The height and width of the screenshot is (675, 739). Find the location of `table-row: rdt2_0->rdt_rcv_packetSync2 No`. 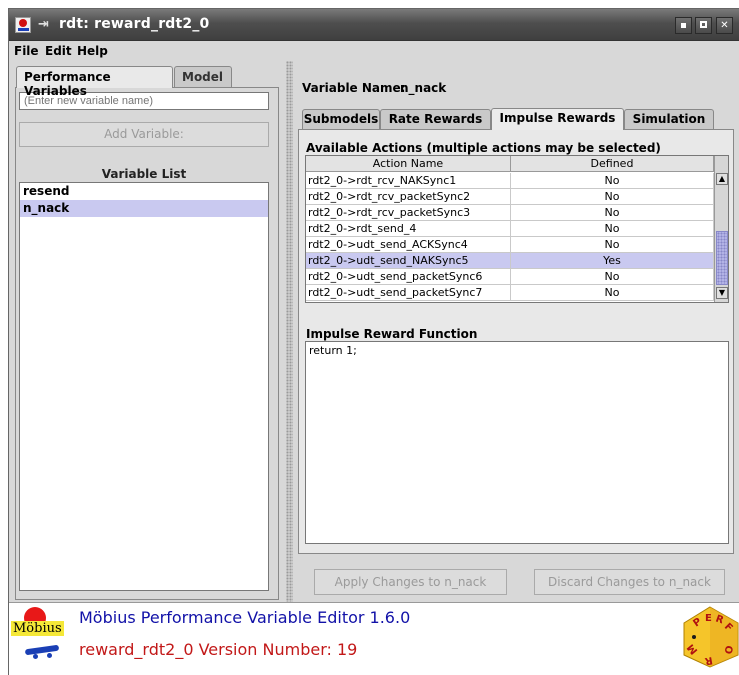

table-row: rdt2_0->rdt_rcv_packetSync2 No is located at coordinates (510, 197).